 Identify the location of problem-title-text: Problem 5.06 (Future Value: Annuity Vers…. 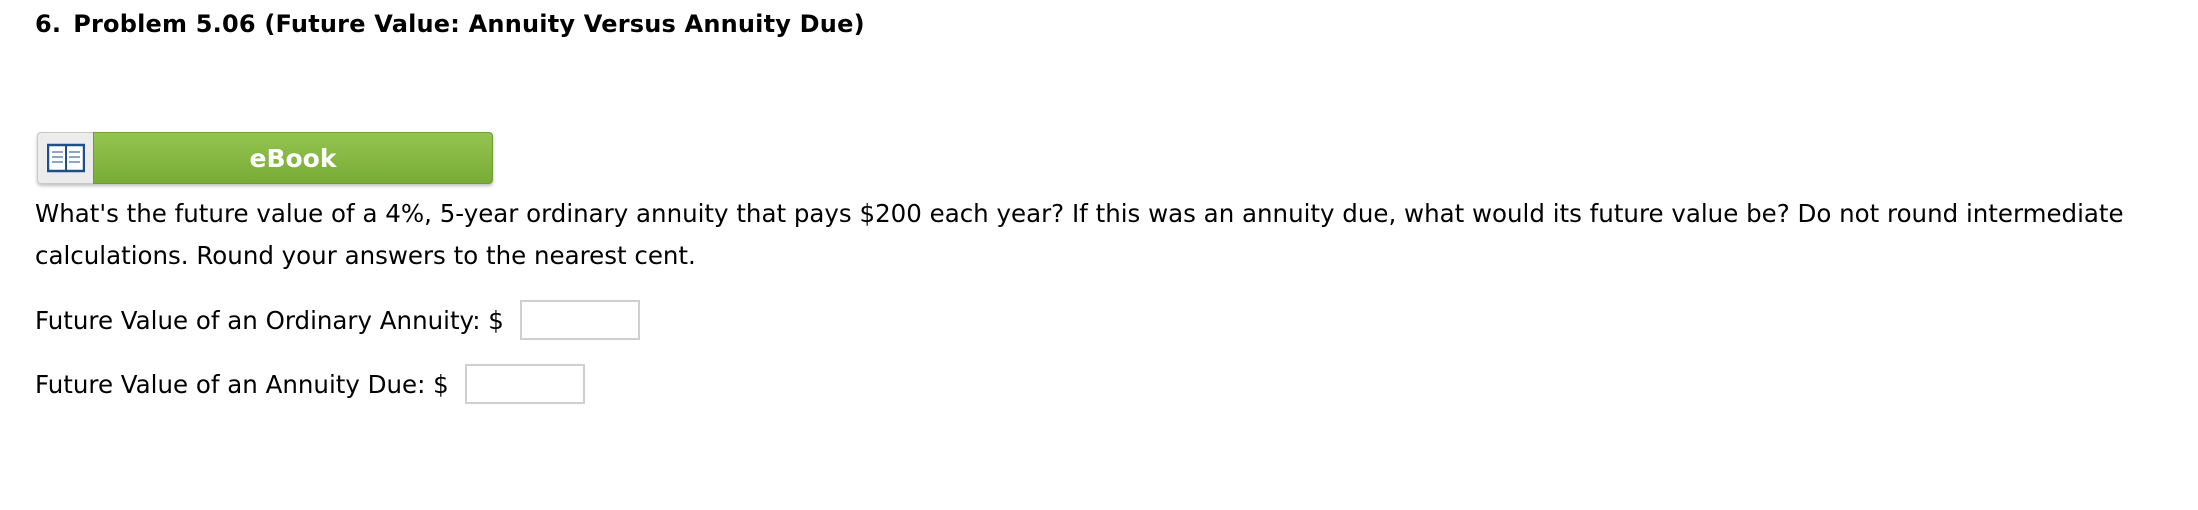
(469, 24).